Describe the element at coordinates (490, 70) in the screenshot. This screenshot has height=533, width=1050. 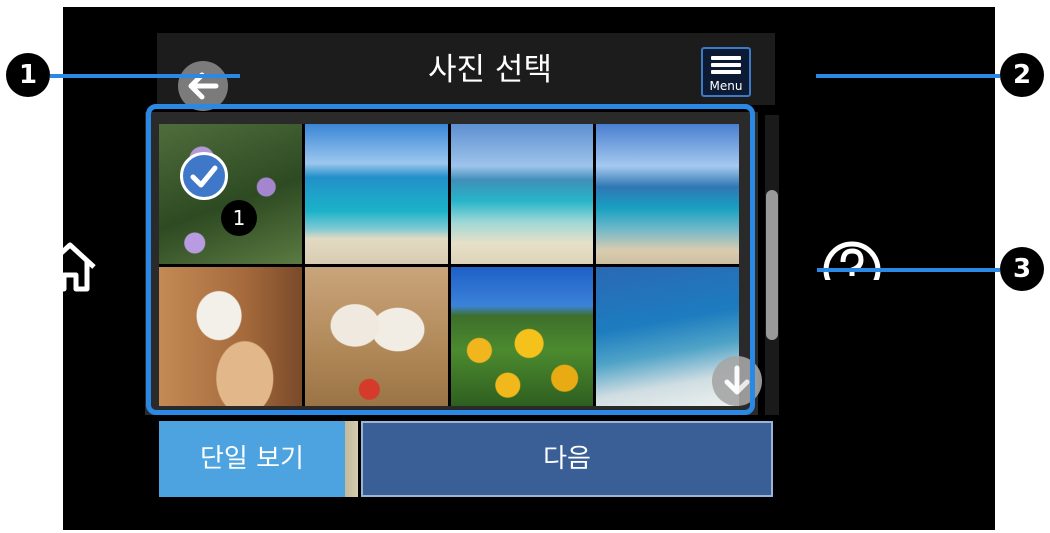
I see `page-title: 사진 선택` at that location.